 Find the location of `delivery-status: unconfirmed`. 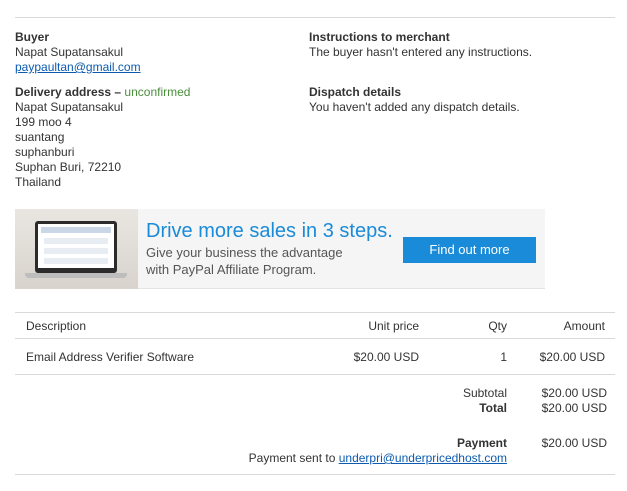

delivery-status: unconfirmed is located at coordinates (157, 92).